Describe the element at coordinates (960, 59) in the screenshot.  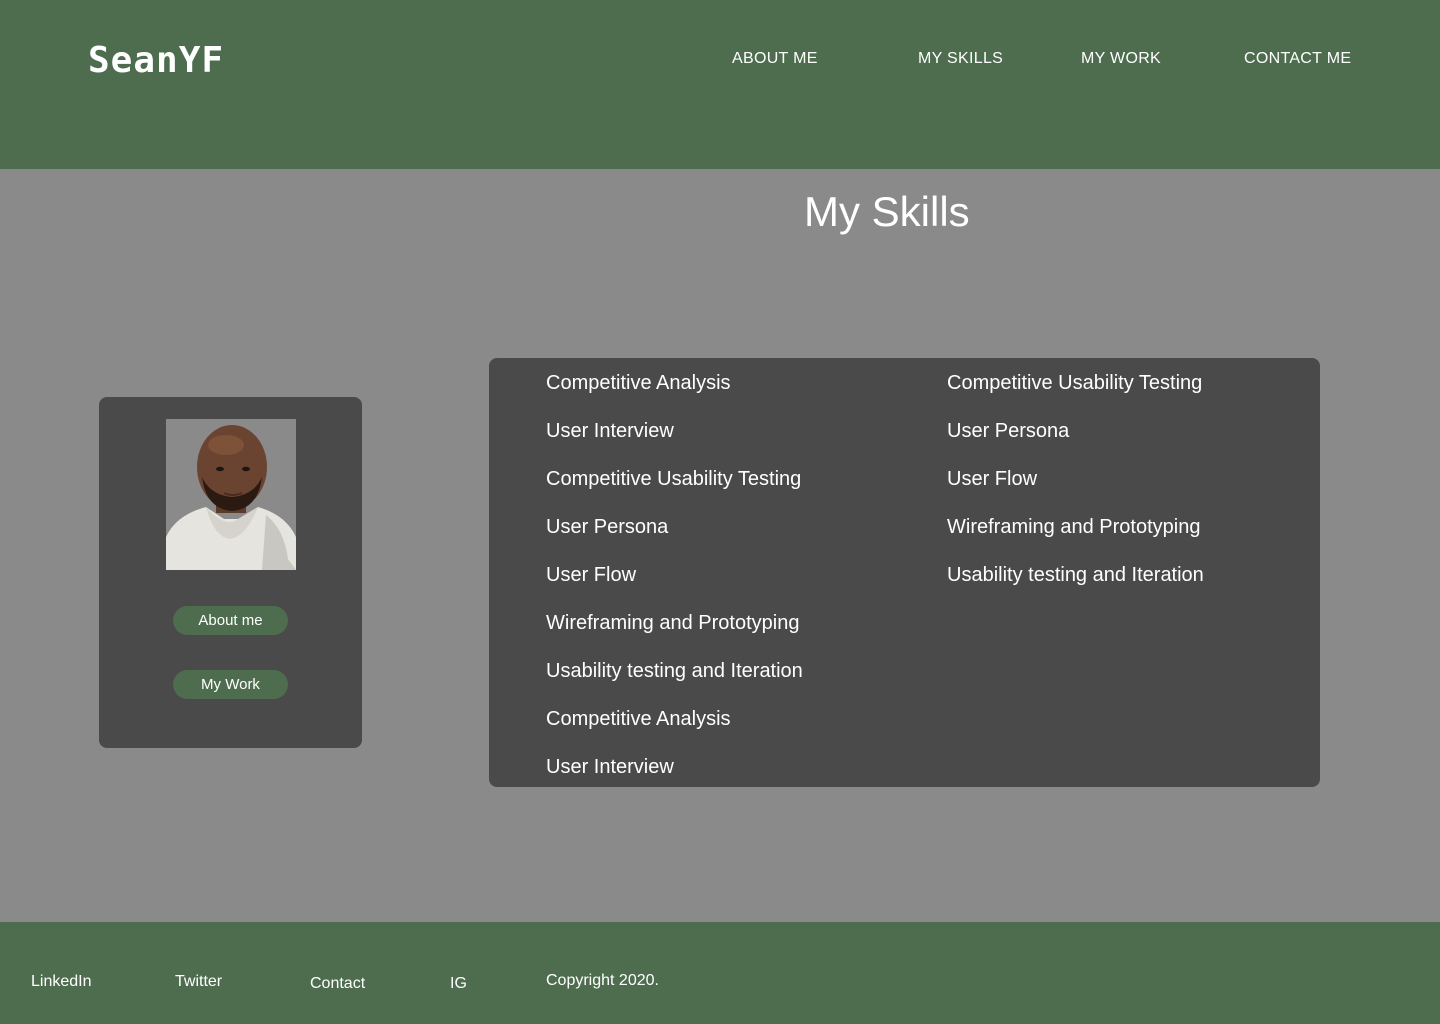
I see `nav-my-skills: MY SKILLS` at that location.